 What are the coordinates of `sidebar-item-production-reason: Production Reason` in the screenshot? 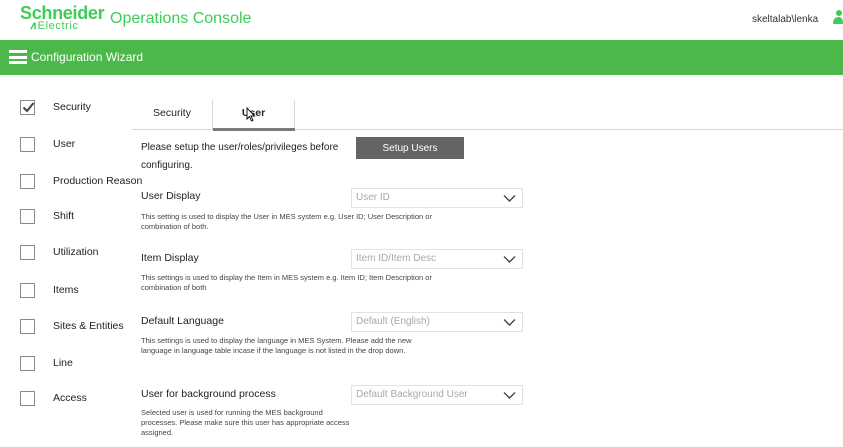 It's located at (81, 181).